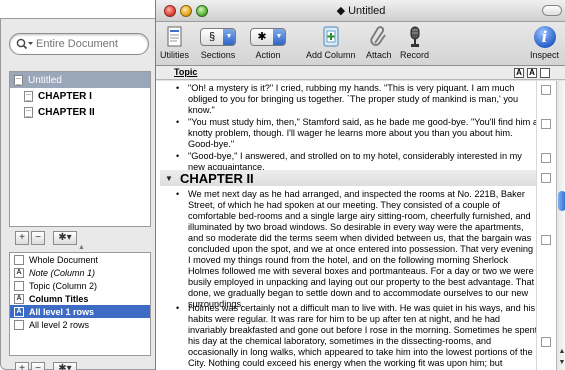  I want to click on paperclip-icon, so click(379, 37).